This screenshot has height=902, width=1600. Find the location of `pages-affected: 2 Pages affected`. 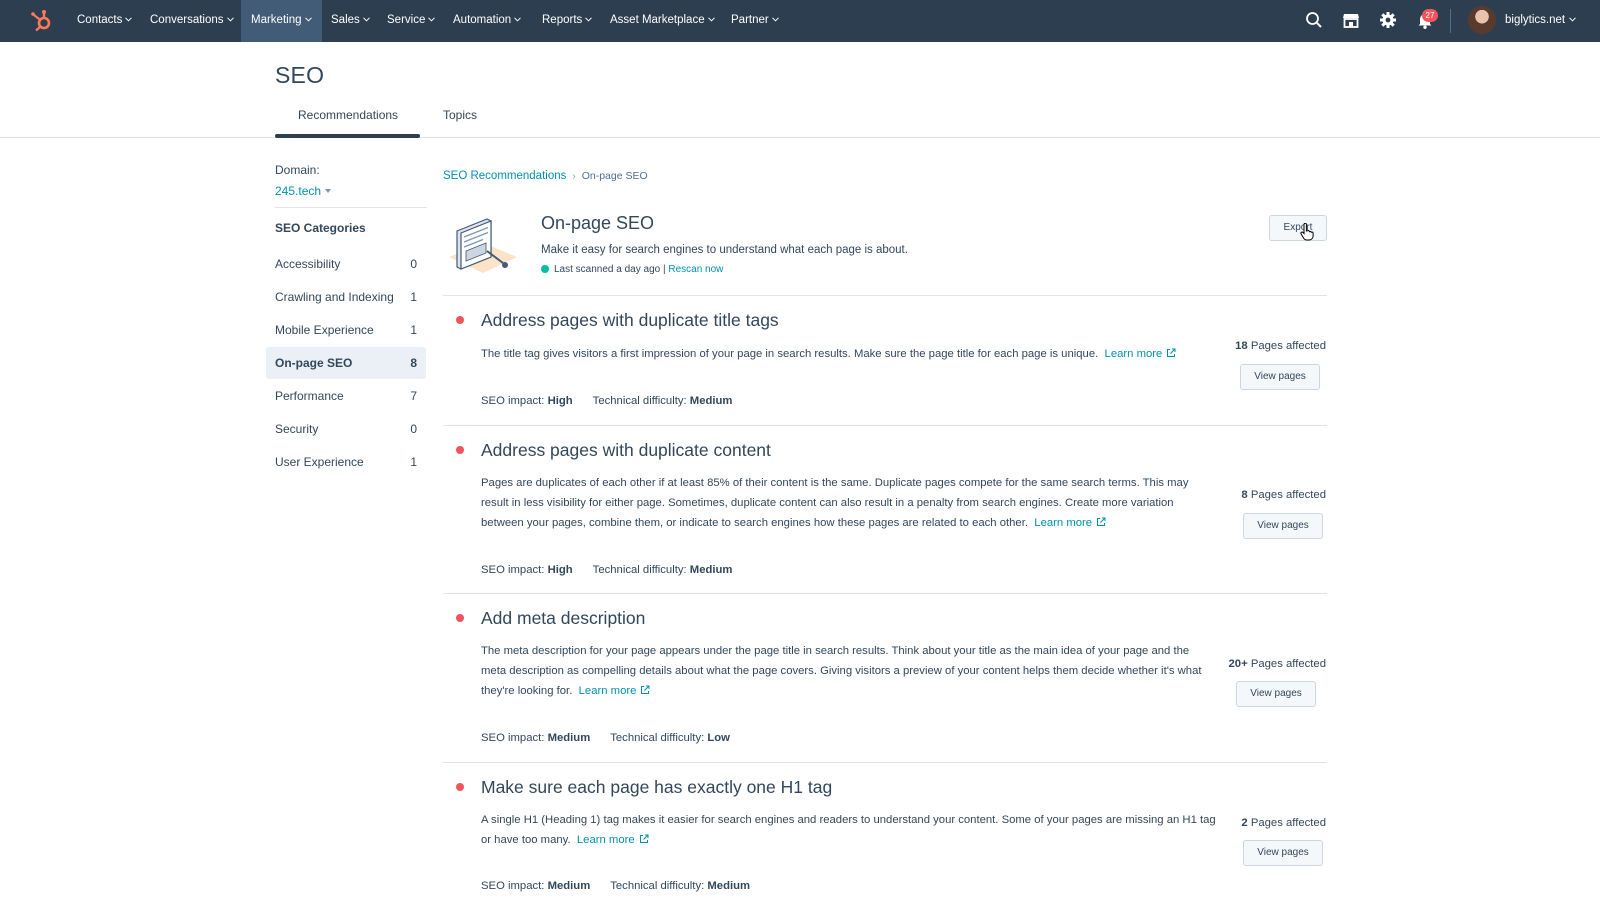

pages-affected: 2 Pages affected is located at coordinates (1283, 823).